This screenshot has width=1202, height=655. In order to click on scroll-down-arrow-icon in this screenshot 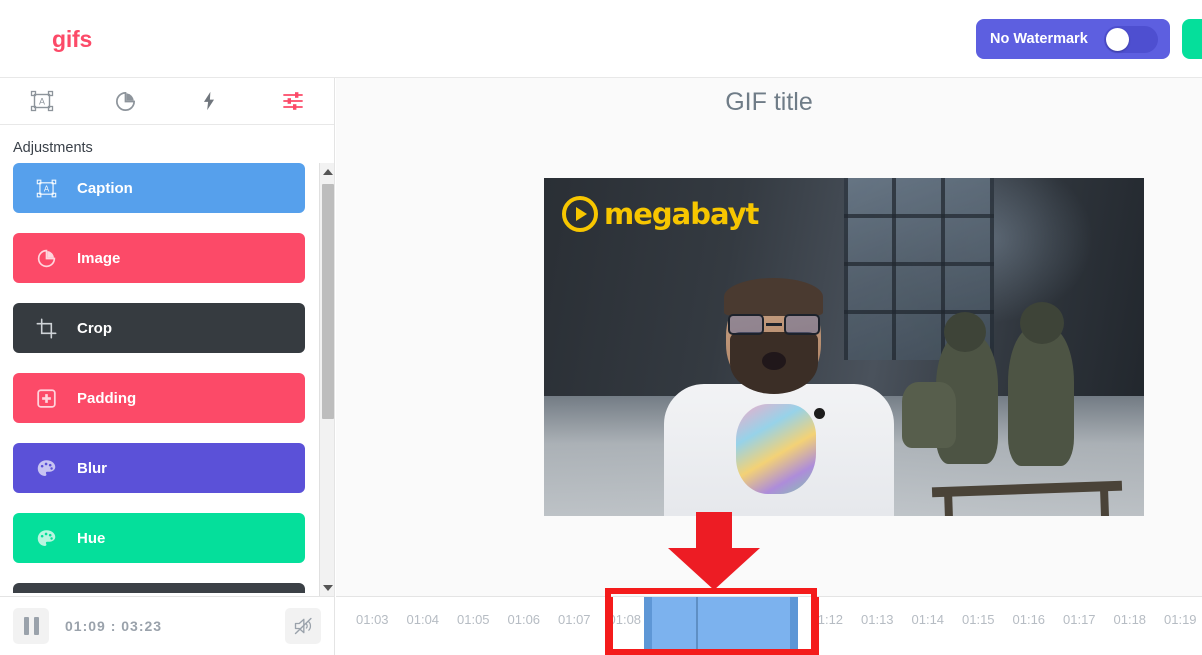, I will do `click(327, 587)`.